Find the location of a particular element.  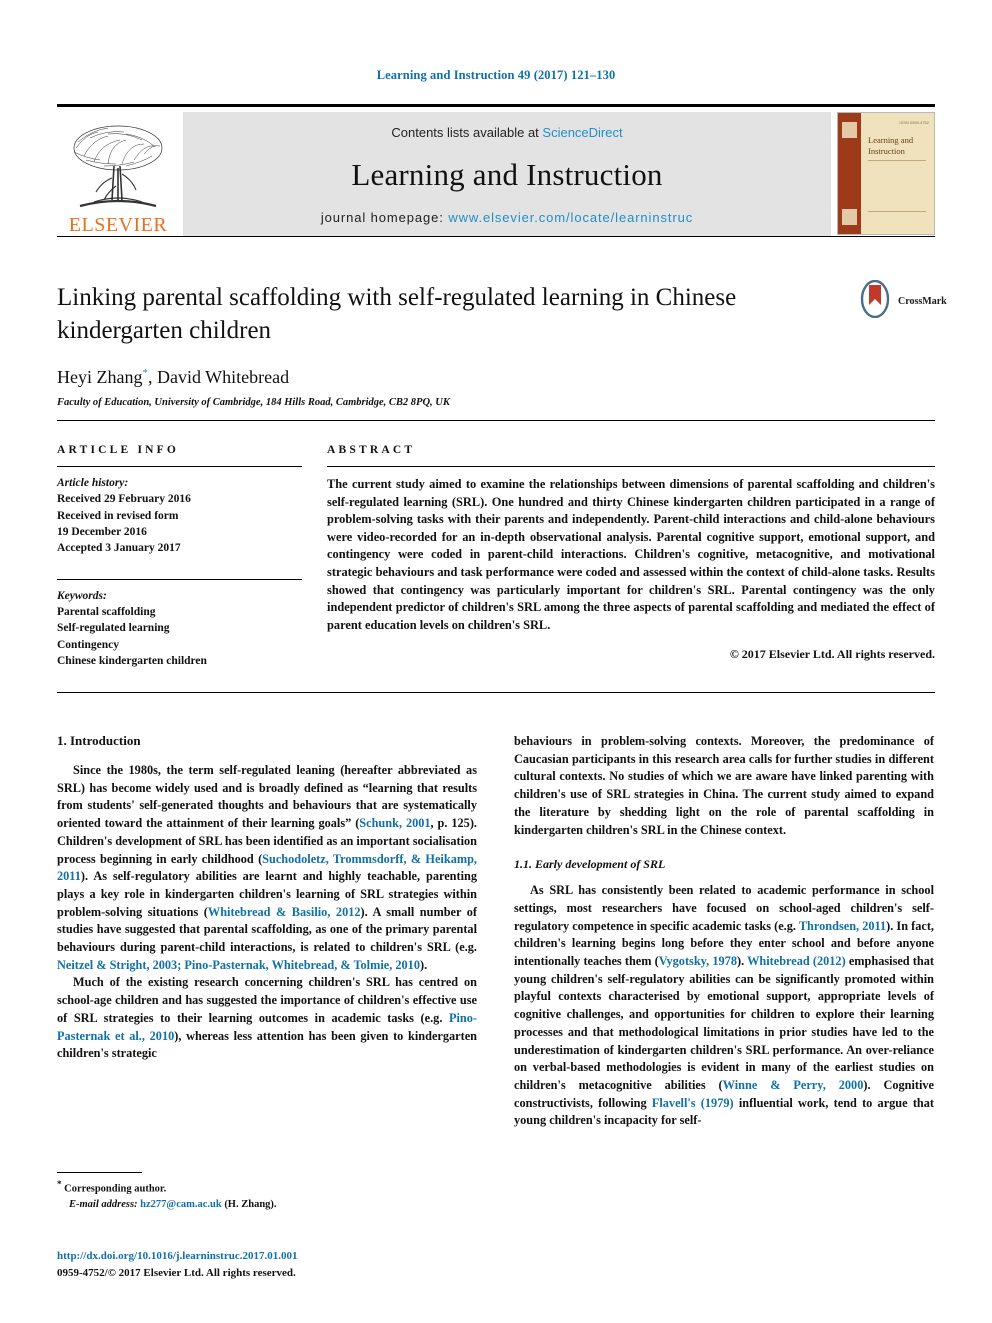

keywords-label: Keywords: is located at coordinates (82, 595).